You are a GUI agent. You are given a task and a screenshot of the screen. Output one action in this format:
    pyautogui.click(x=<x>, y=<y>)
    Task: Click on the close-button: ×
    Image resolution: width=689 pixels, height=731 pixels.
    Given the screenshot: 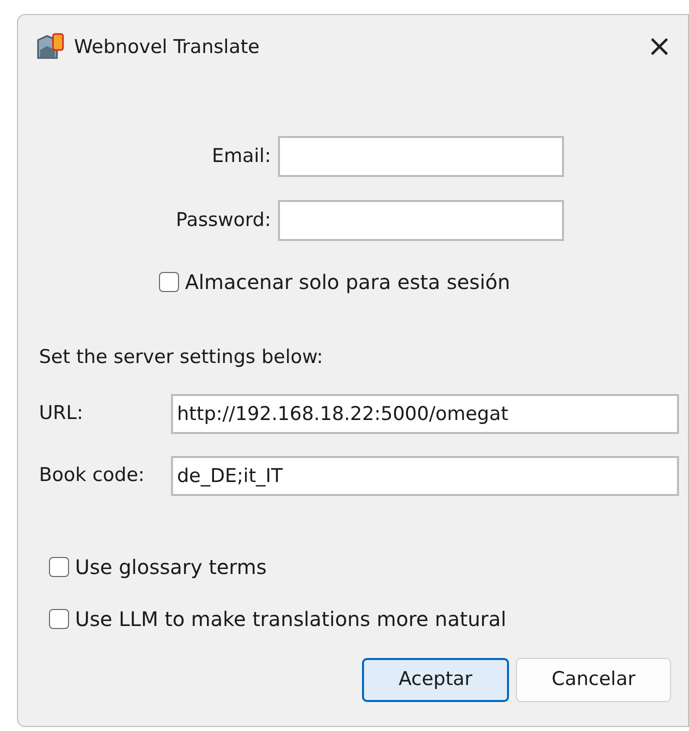 What is the action you would take?
    pyautogui.click(x=659, y=47)
    